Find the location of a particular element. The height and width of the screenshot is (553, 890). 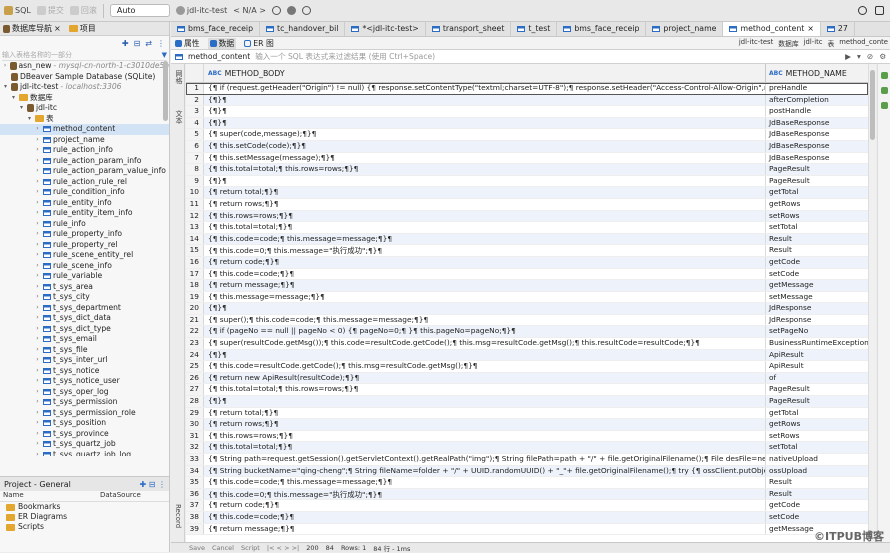

row-number: 10 is located at coordinates (195, 192).